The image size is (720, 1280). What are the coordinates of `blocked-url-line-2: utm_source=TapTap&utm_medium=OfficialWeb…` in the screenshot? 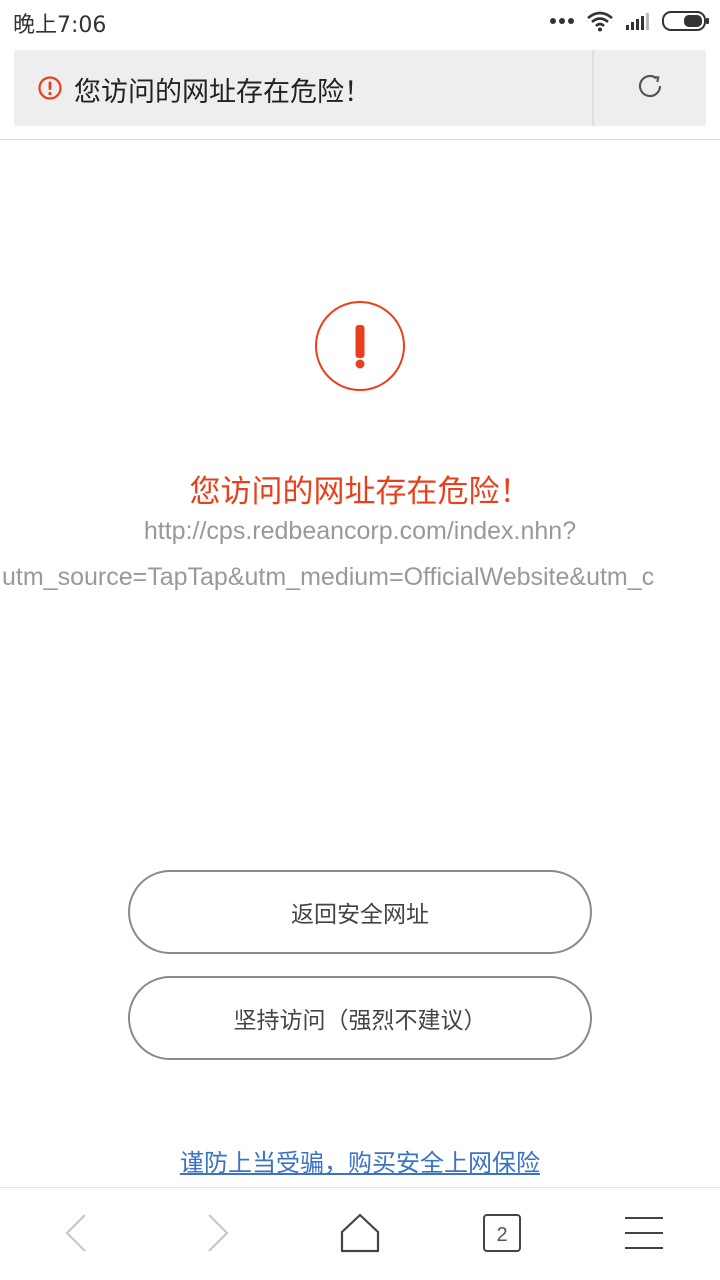 It's located at (328, 577).